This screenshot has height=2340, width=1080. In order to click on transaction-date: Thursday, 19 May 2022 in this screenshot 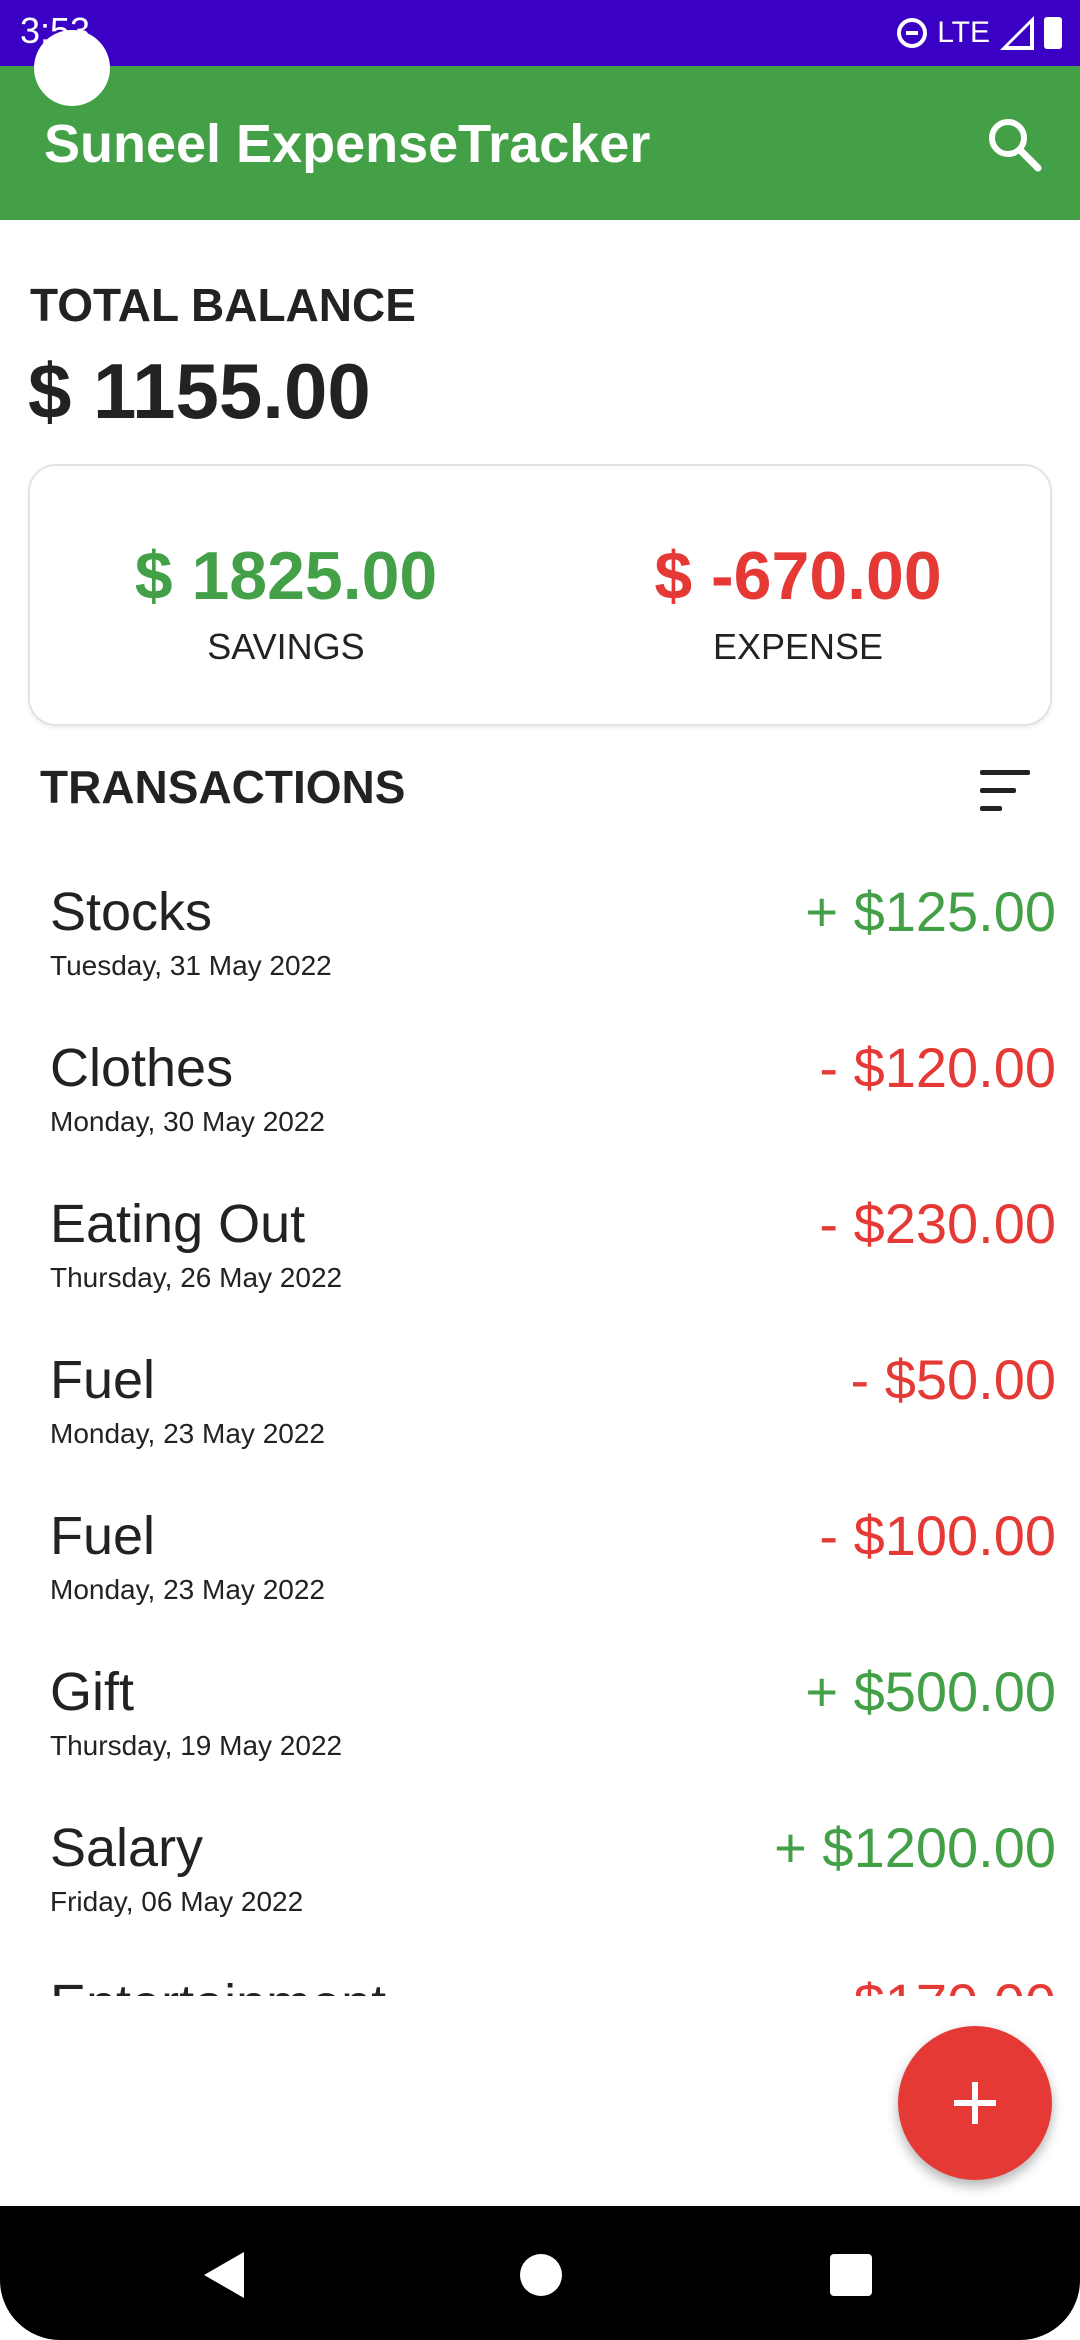, I will do `click(196, 1745)`.